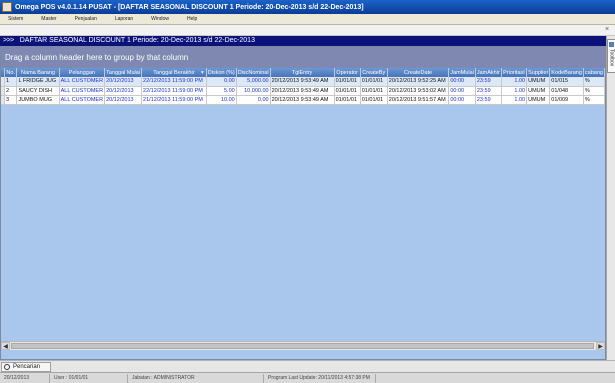  I want to click on cell-diskon: 10.00, so click(221, 100).